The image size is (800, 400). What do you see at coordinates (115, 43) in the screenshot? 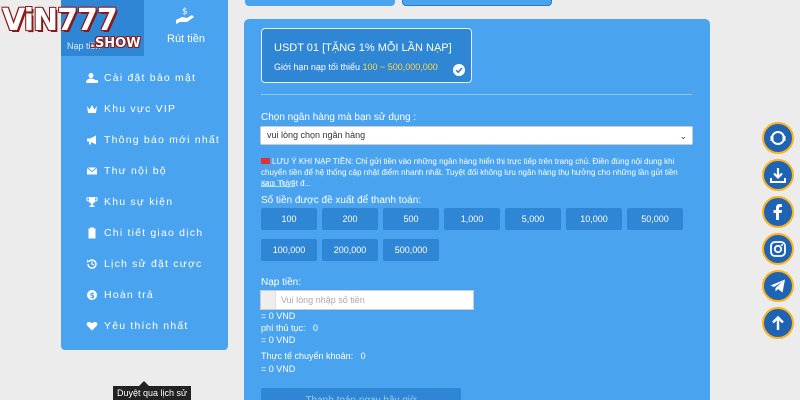
I see `logo-suffix-text: .SHOW` at bounding box center [115, 43].